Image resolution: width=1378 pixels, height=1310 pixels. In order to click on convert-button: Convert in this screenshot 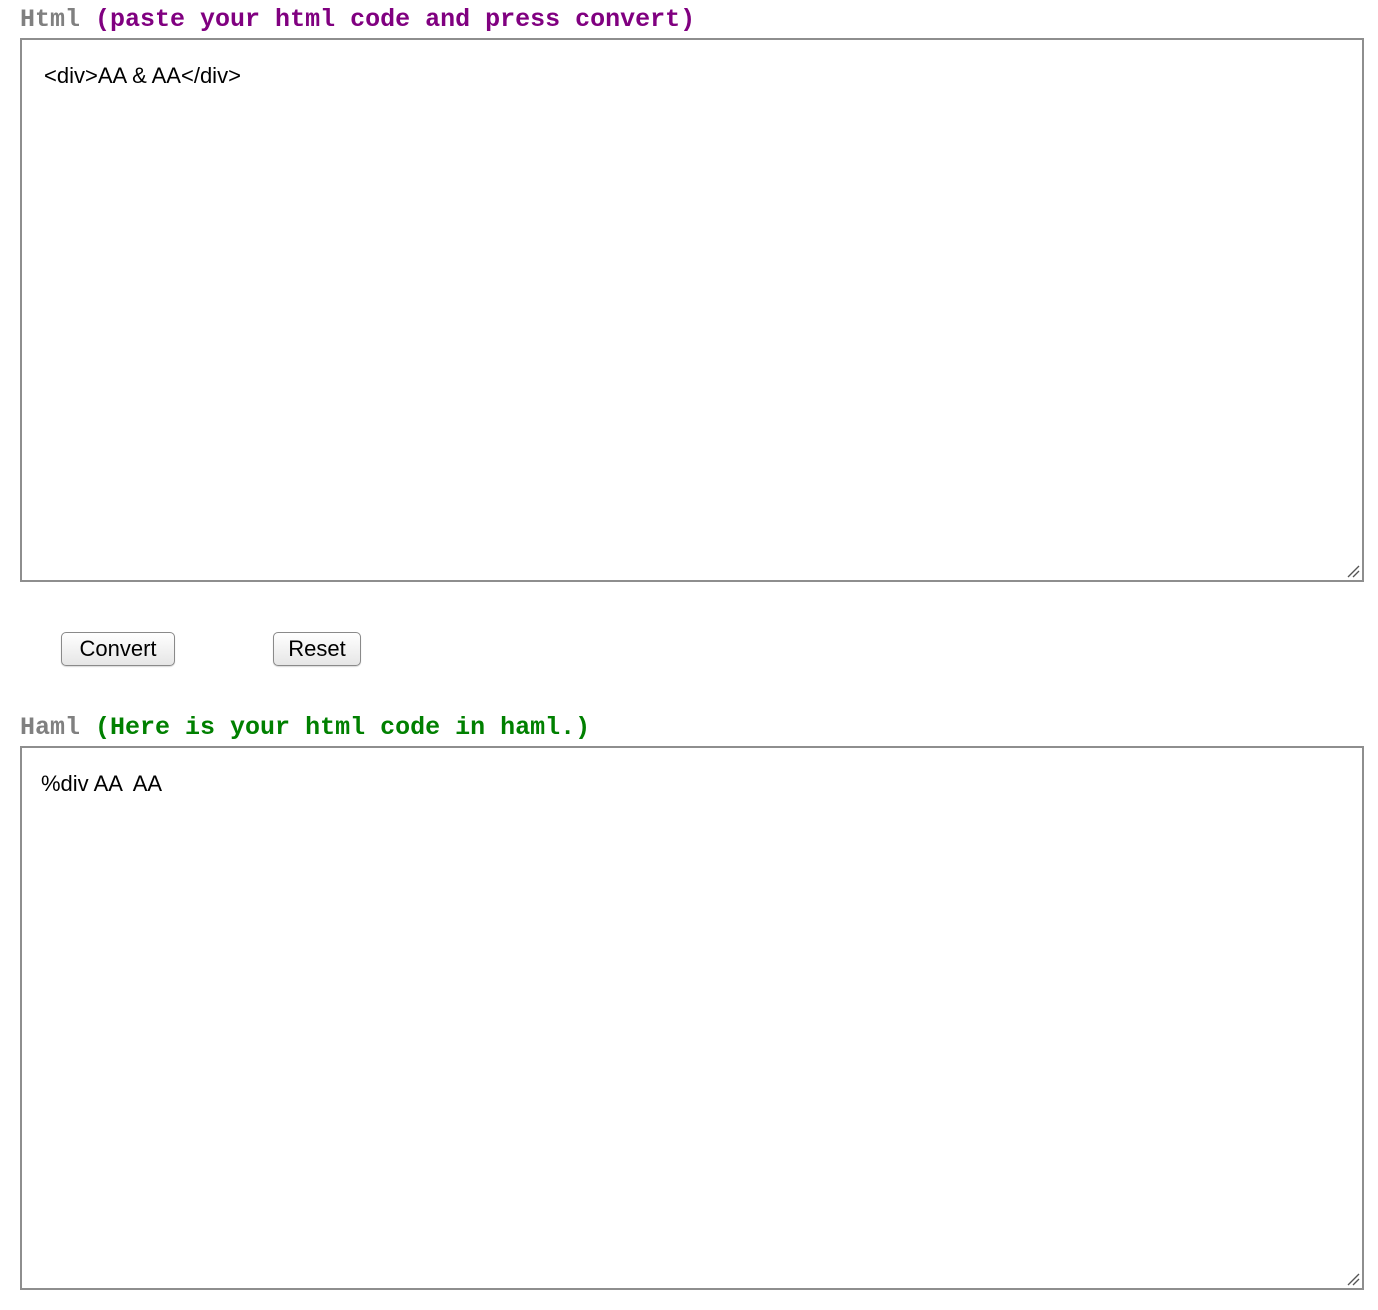, I will do `click(118, 649)`.